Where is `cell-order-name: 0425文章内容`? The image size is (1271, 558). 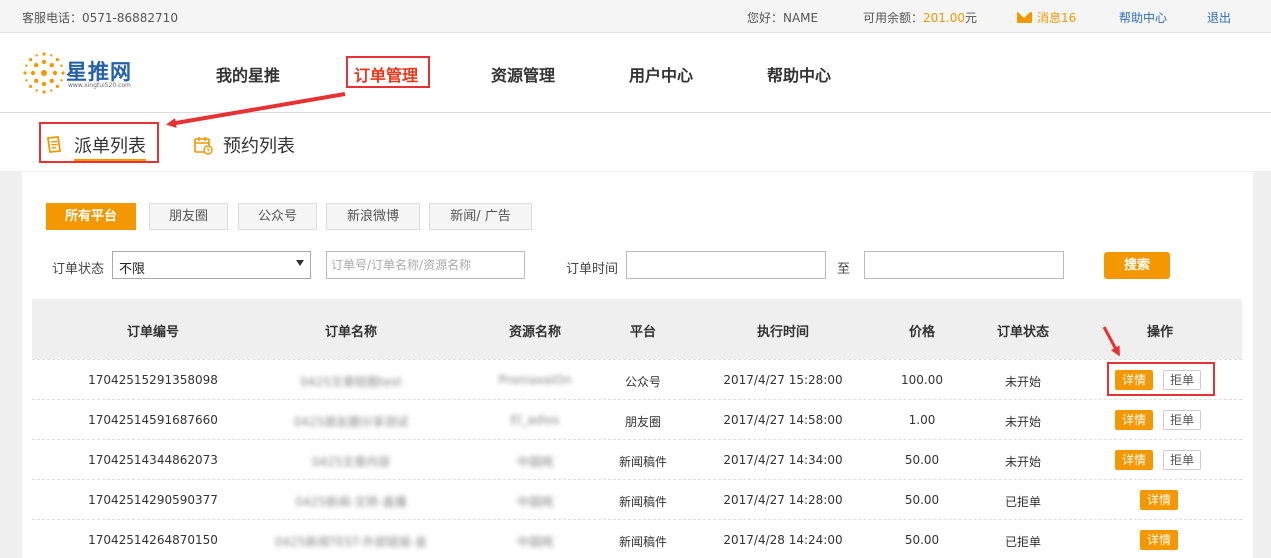
cell-order-name: 0425文章内容 is located at coordinates (351, 462).